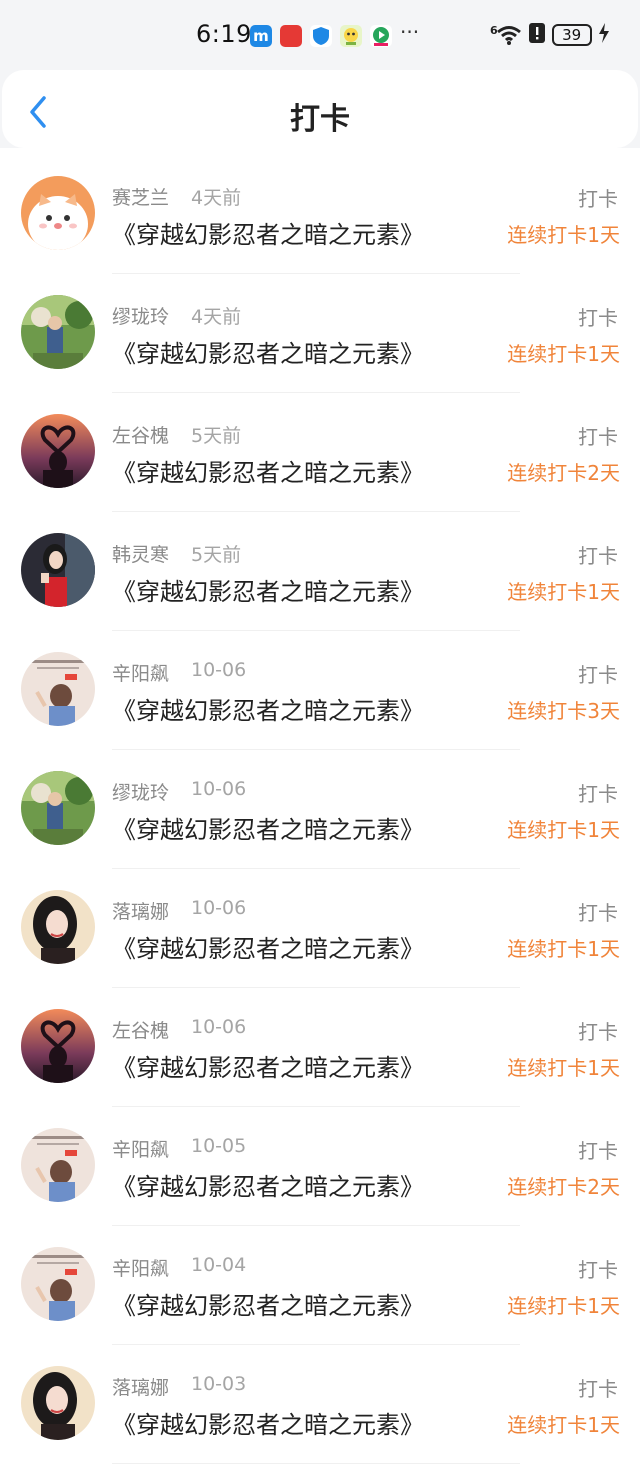 The width and height of the screenshot is (640, 1464). I want to click on status-app-icons: m, so click(321, 36).